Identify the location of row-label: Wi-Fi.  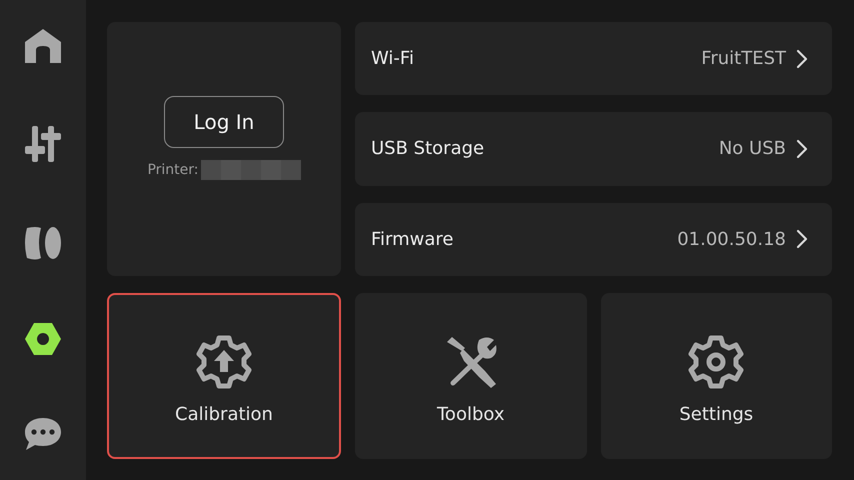
(393, 59).